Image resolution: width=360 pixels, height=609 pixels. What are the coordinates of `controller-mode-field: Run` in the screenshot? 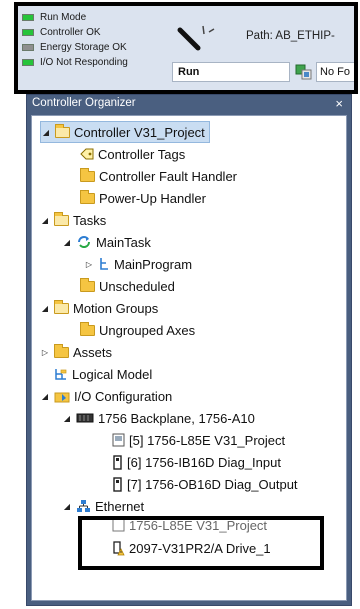 It's located at (231, 72).